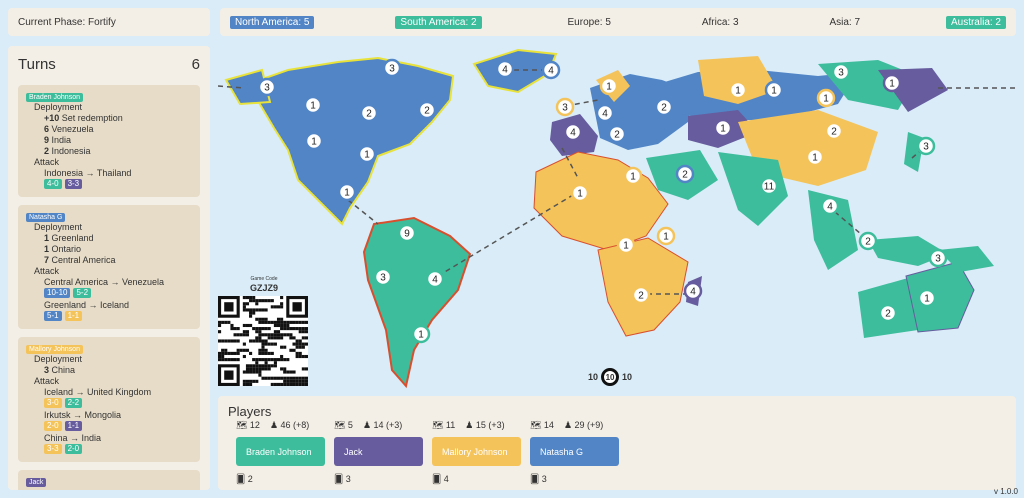 The image size is (1024, 498). Describe the element at coordinates (769, 186) in the screenshot. I see `troop-marker: 11` at that location.